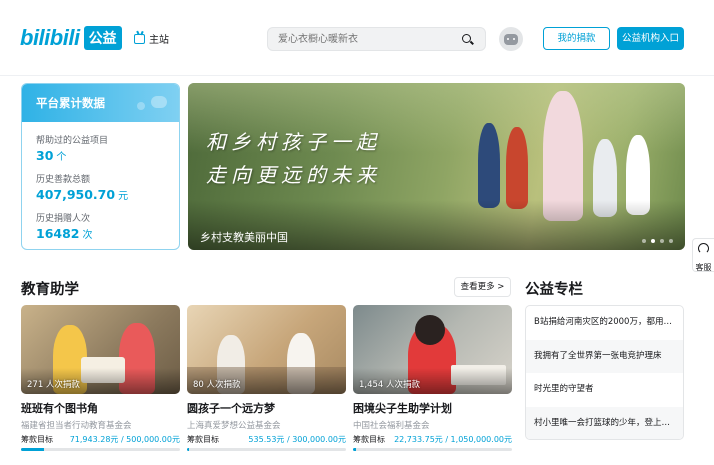 The width and height of the screenshot is (714, 465). What do you see at coordinates (70, 103) in the screenshot?
I see `stats-title: 平台累计数据` at bounding box center [70, 103].